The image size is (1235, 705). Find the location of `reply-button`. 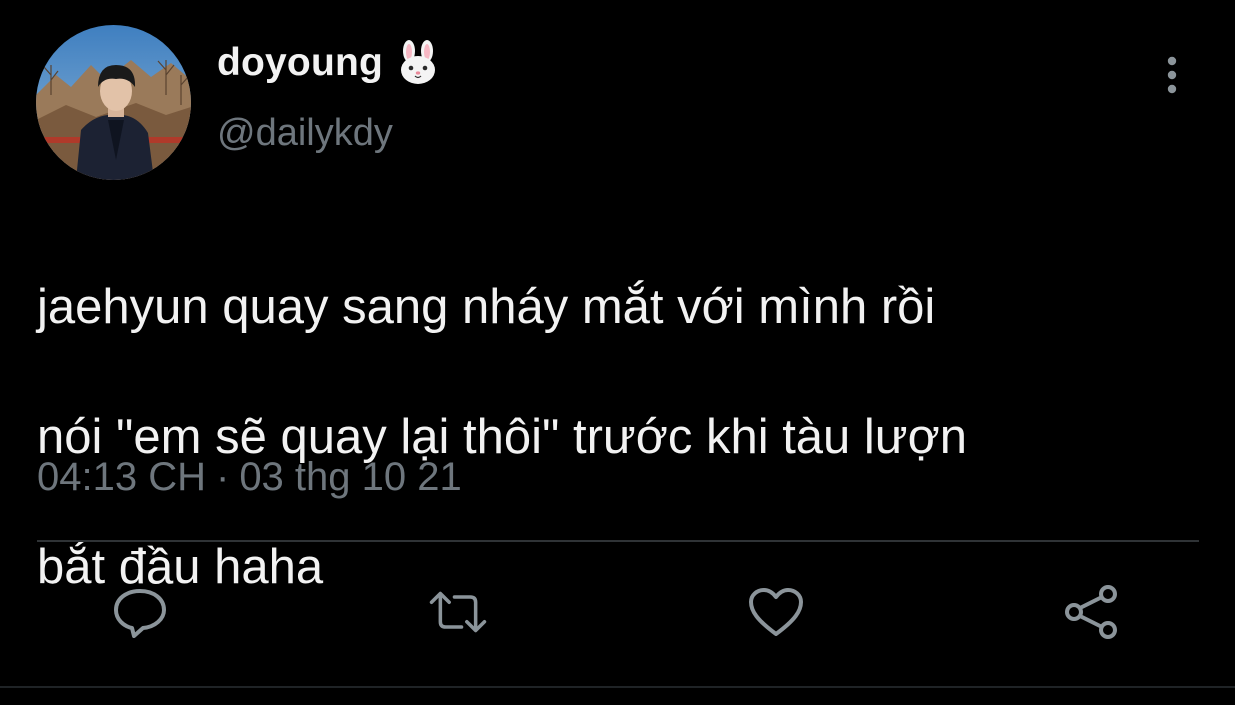

reply-button is located at coordinates (140, 612).